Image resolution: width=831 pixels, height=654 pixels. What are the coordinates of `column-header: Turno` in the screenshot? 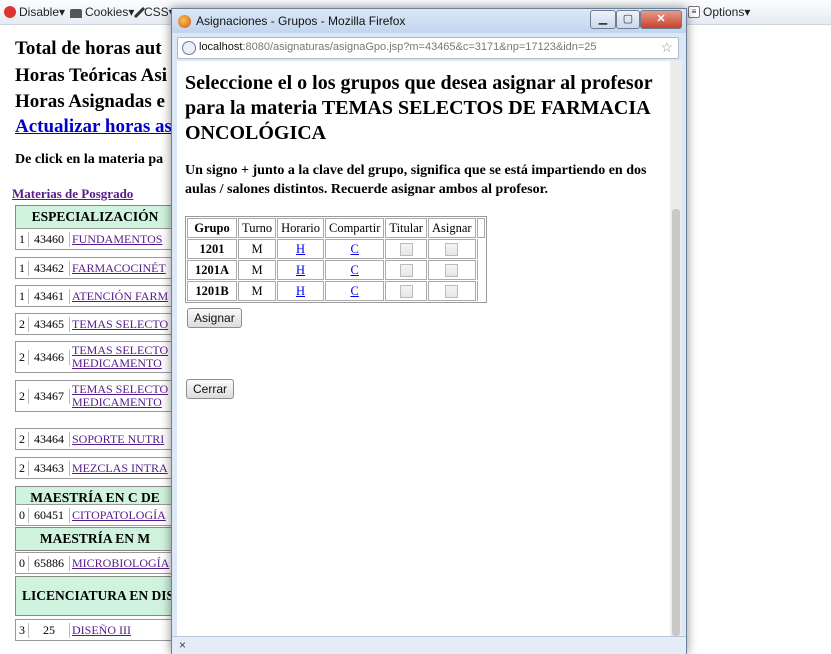 It's located at (257, 228).